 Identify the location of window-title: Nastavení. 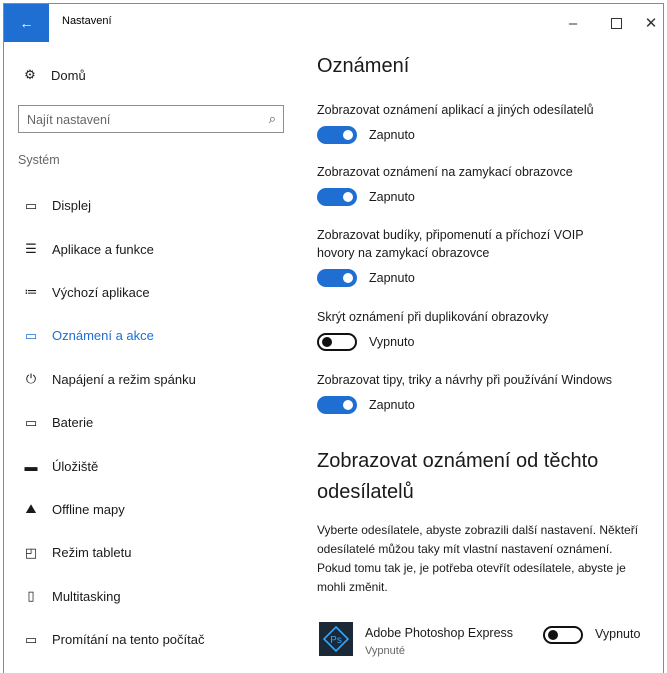
(87, 21).